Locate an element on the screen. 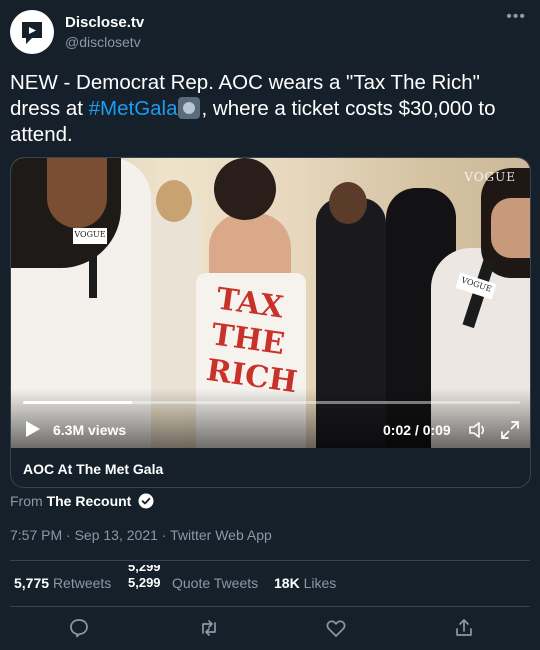  retweets-count: 5,775 is located at coordinates (32, 583).